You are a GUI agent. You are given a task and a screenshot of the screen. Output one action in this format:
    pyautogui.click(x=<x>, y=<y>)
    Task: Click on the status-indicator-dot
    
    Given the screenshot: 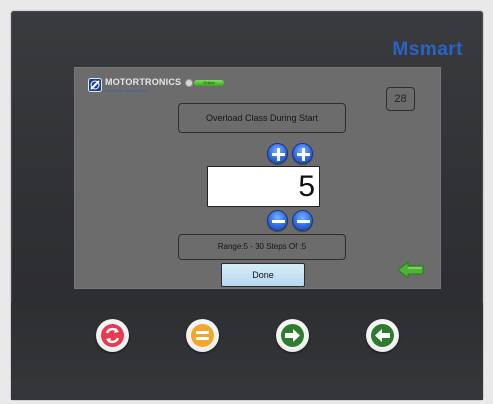 What is the action you would take?
    pyautogui.click(x=189, y=83)
    